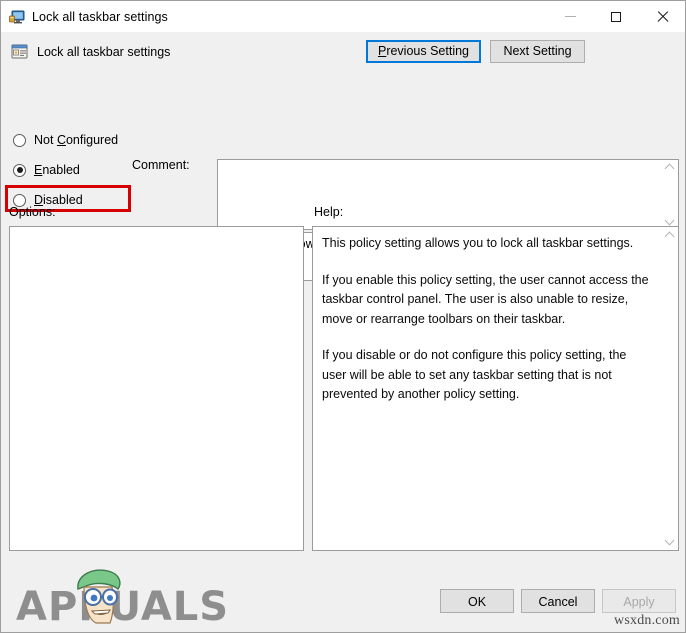  I want to click on ok-button: OK, so click(477, 601).